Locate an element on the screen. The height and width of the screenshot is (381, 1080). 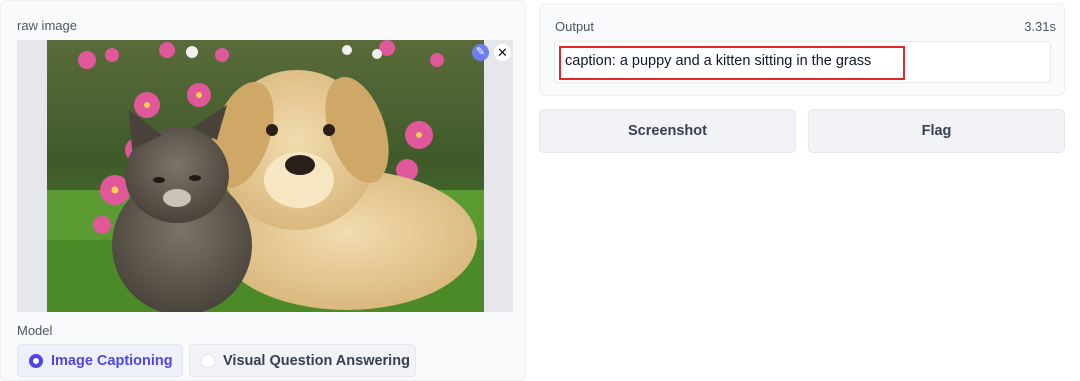
radio-label-image-captioning: Image Captioning is located at coordinates (112, 360).